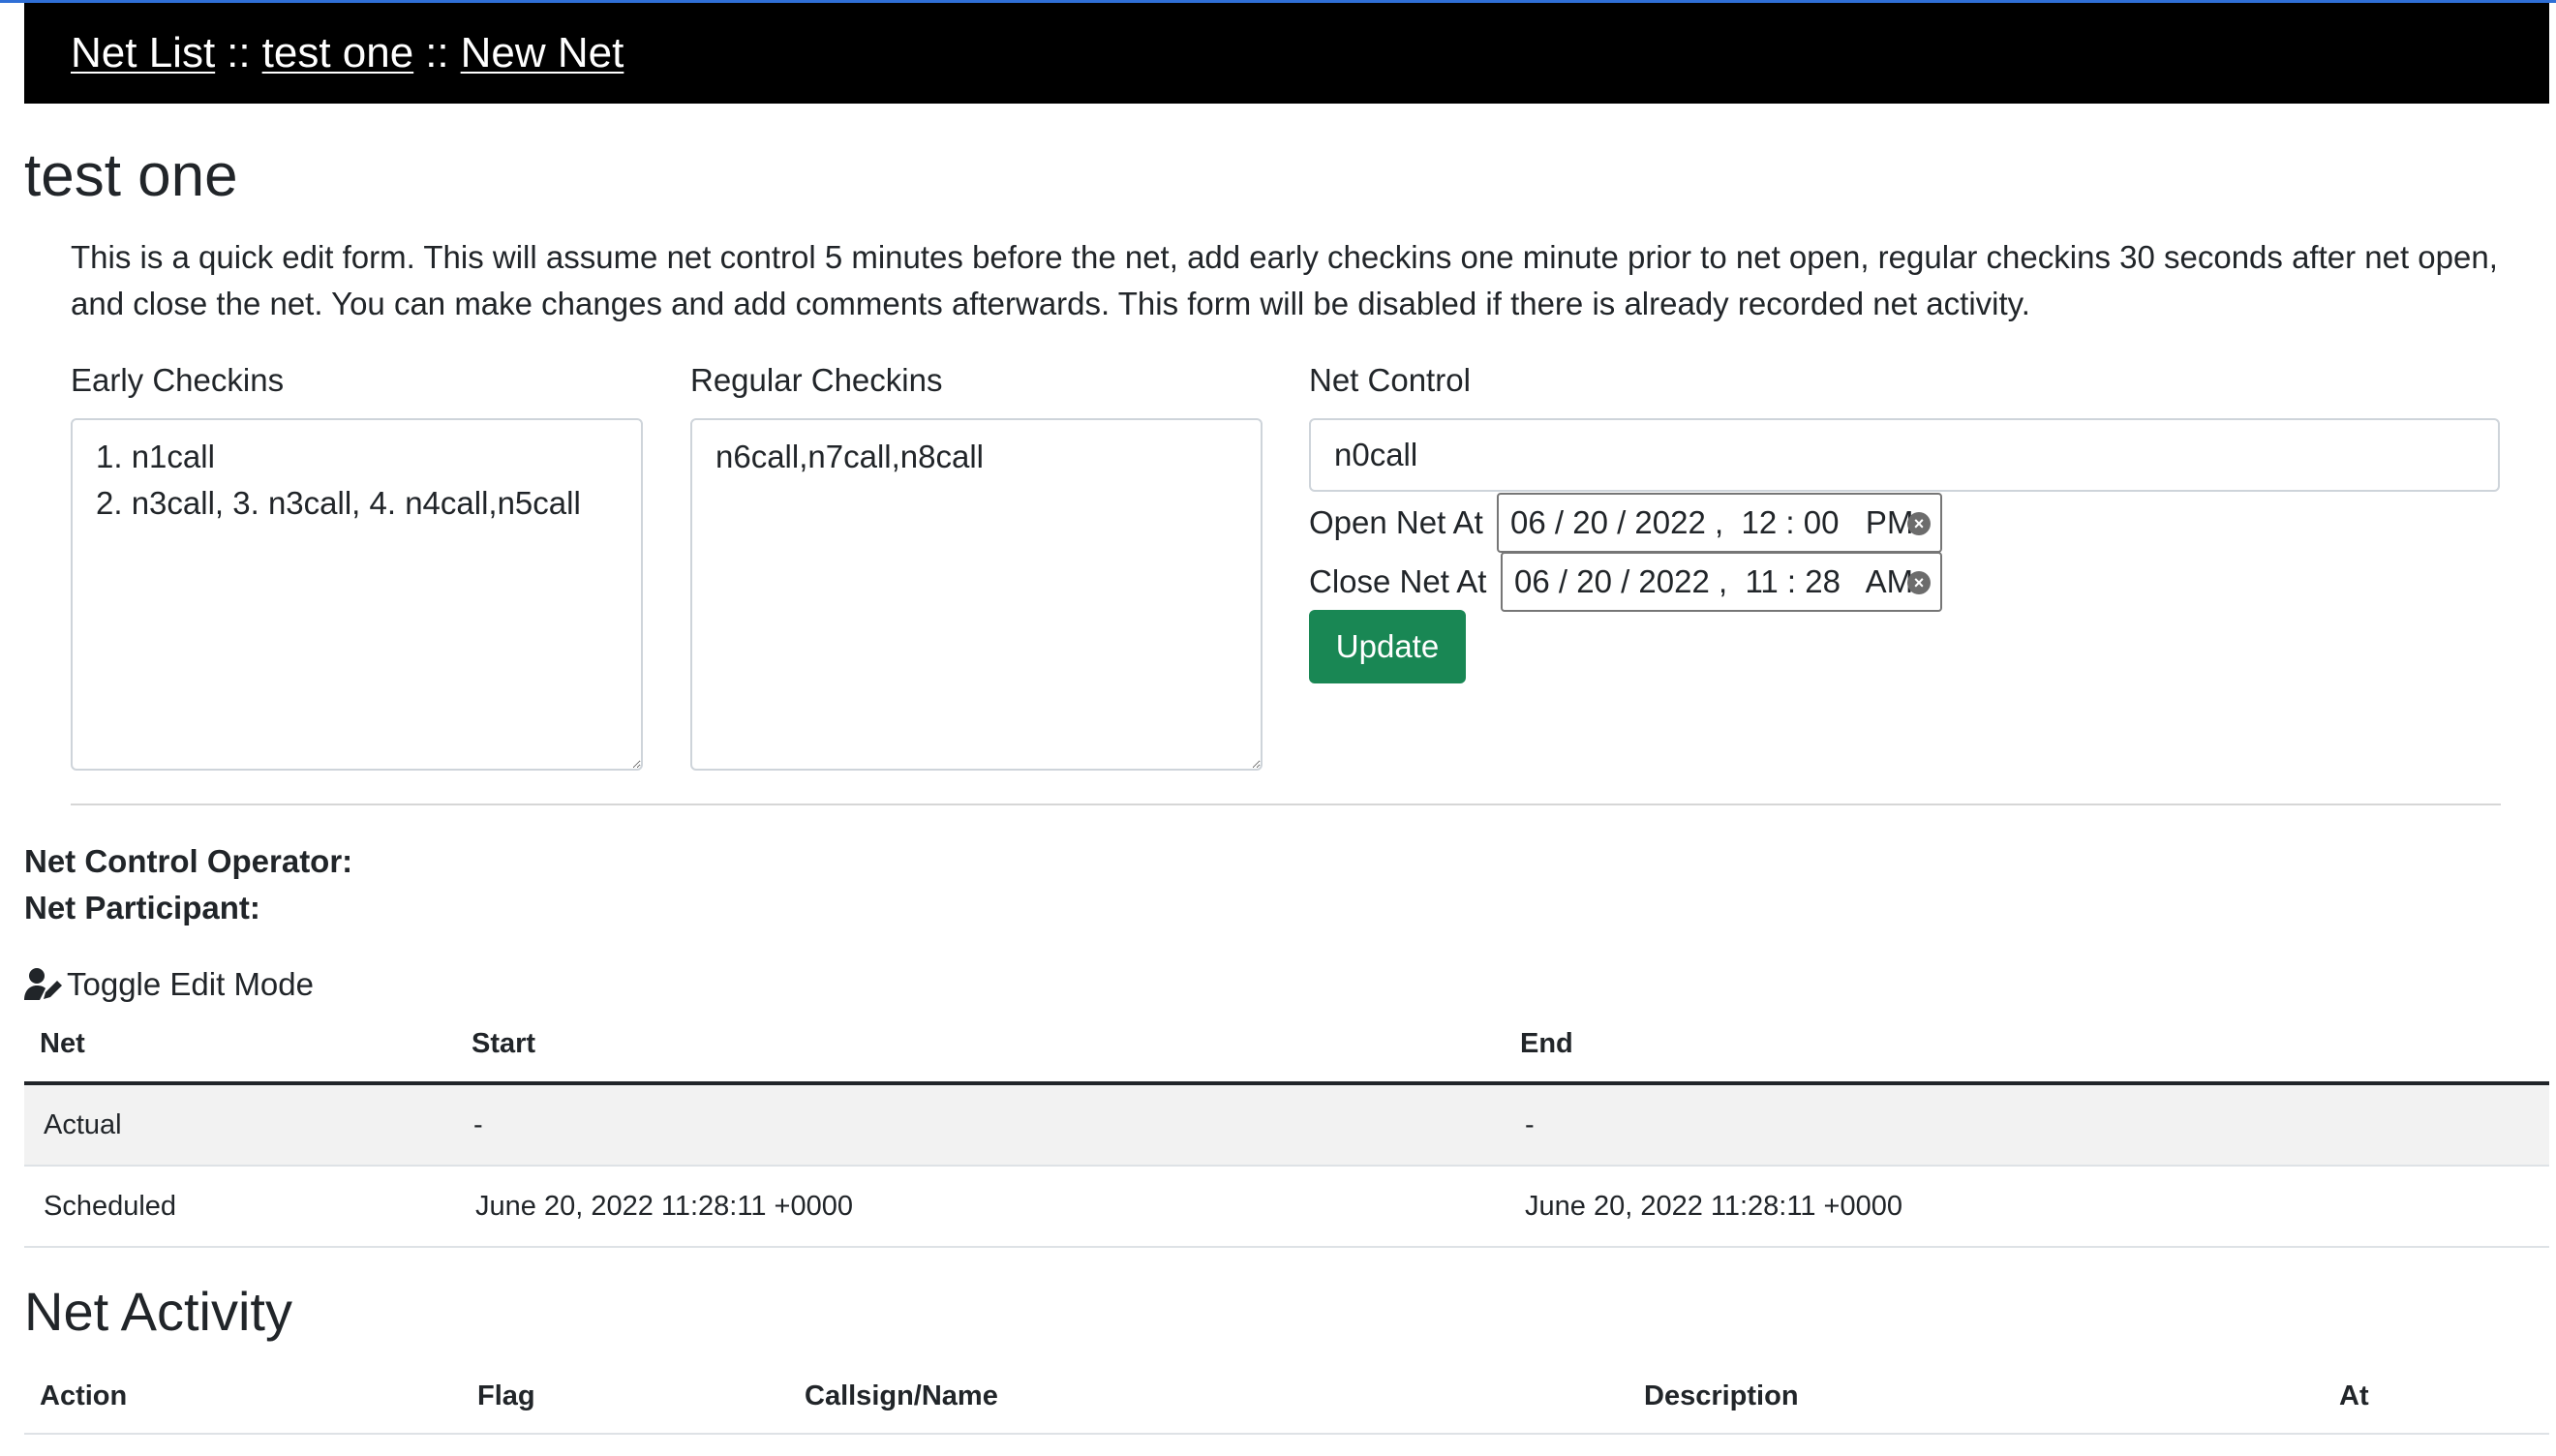  Describe the element at coordinates (1286, 1410) in the screenshot. I see `net-activity-table: Action Flag Callsign/Name Description At` at that location.